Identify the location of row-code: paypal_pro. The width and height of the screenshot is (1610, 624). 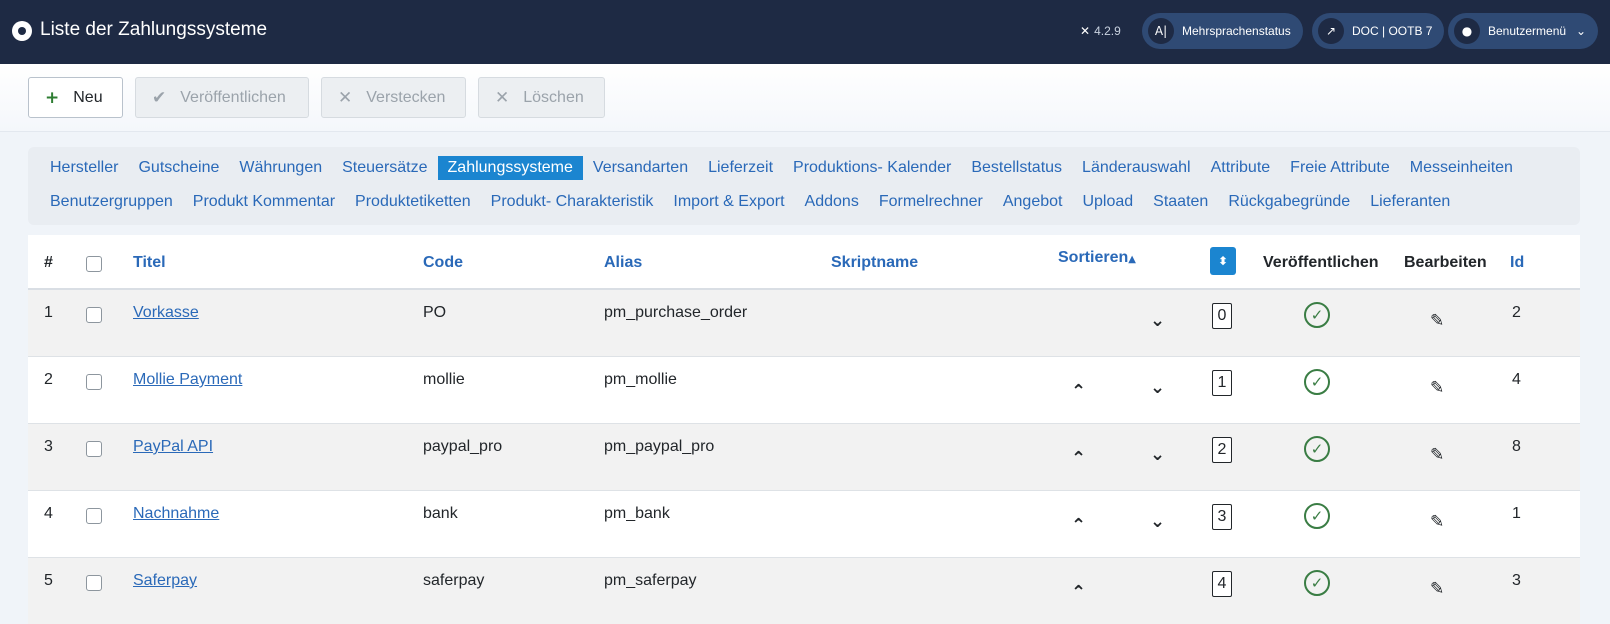
(463, 446).